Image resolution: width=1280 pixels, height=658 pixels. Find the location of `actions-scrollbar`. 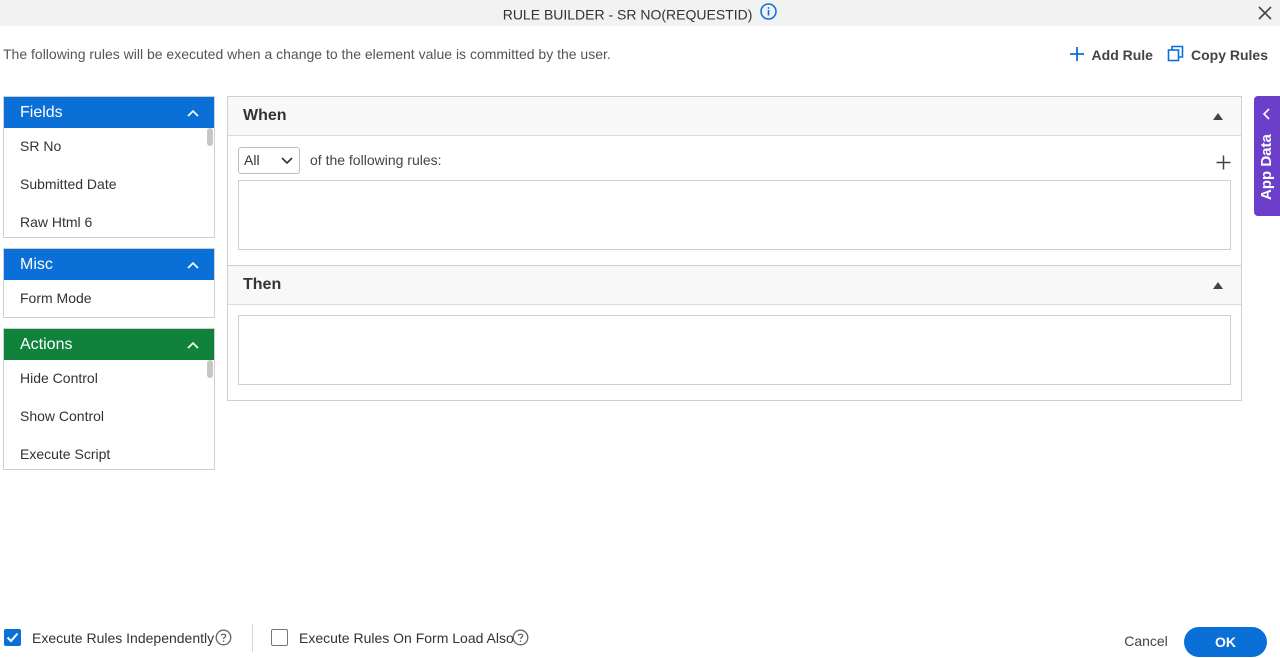

actions-scrollbar is located at coordinates (210, 369).